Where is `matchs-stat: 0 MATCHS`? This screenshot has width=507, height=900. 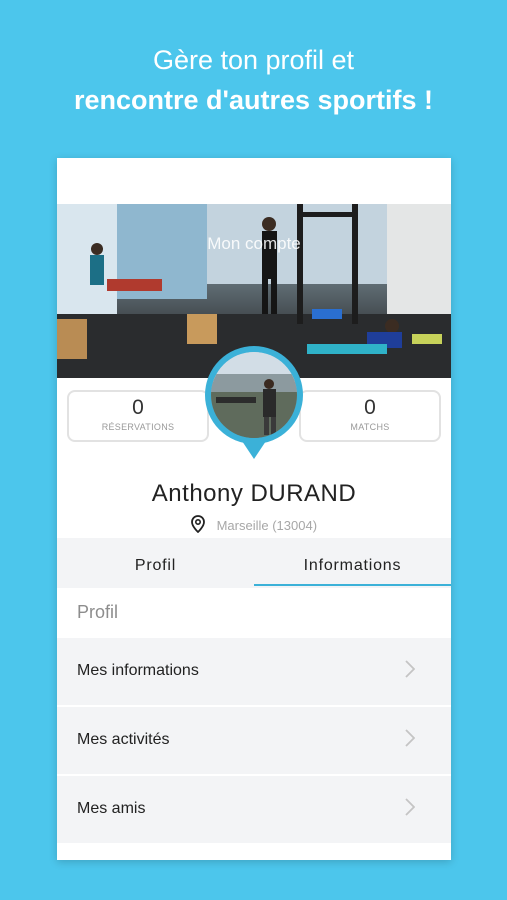
matchs-stat: 0 MATCHS is located at coordinates (370, 416).